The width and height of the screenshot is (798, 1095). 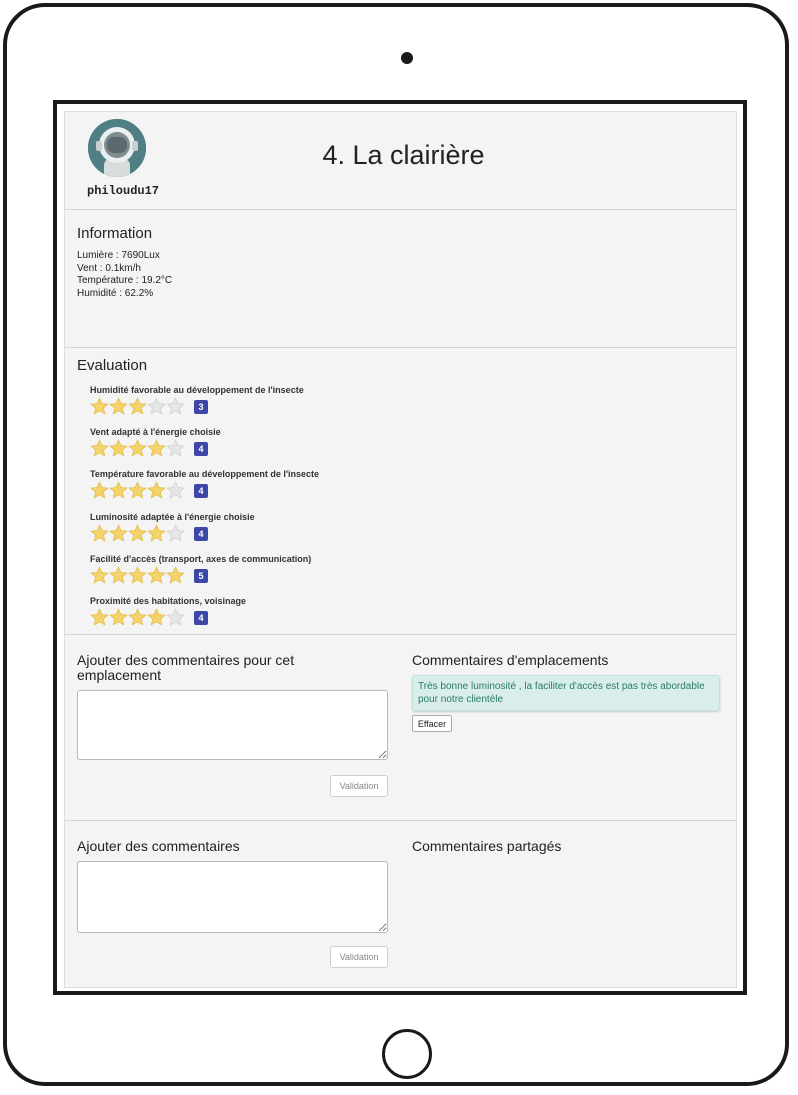 What do you see at coordinates (432, 723) in the screenshot?
I see `delete-comment-button: Effacer` at bounding box center [432, 723].